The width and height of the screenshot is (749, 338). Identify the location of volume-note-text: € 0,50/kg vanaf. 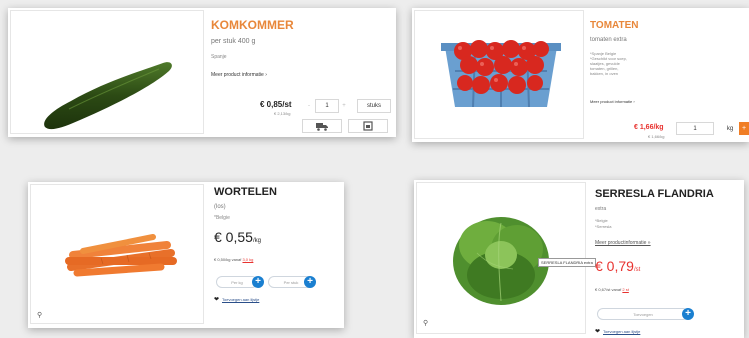
(228, 259).